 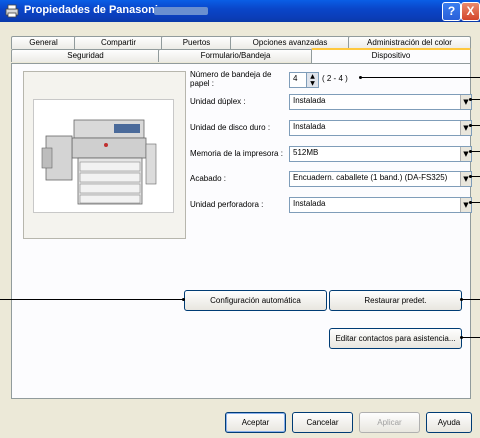 What do you see at coordinates (304, 80) in the screenshot?
I see `tray-count-stepper: 4 ▲ ▼` at bounding box center [304, 80].